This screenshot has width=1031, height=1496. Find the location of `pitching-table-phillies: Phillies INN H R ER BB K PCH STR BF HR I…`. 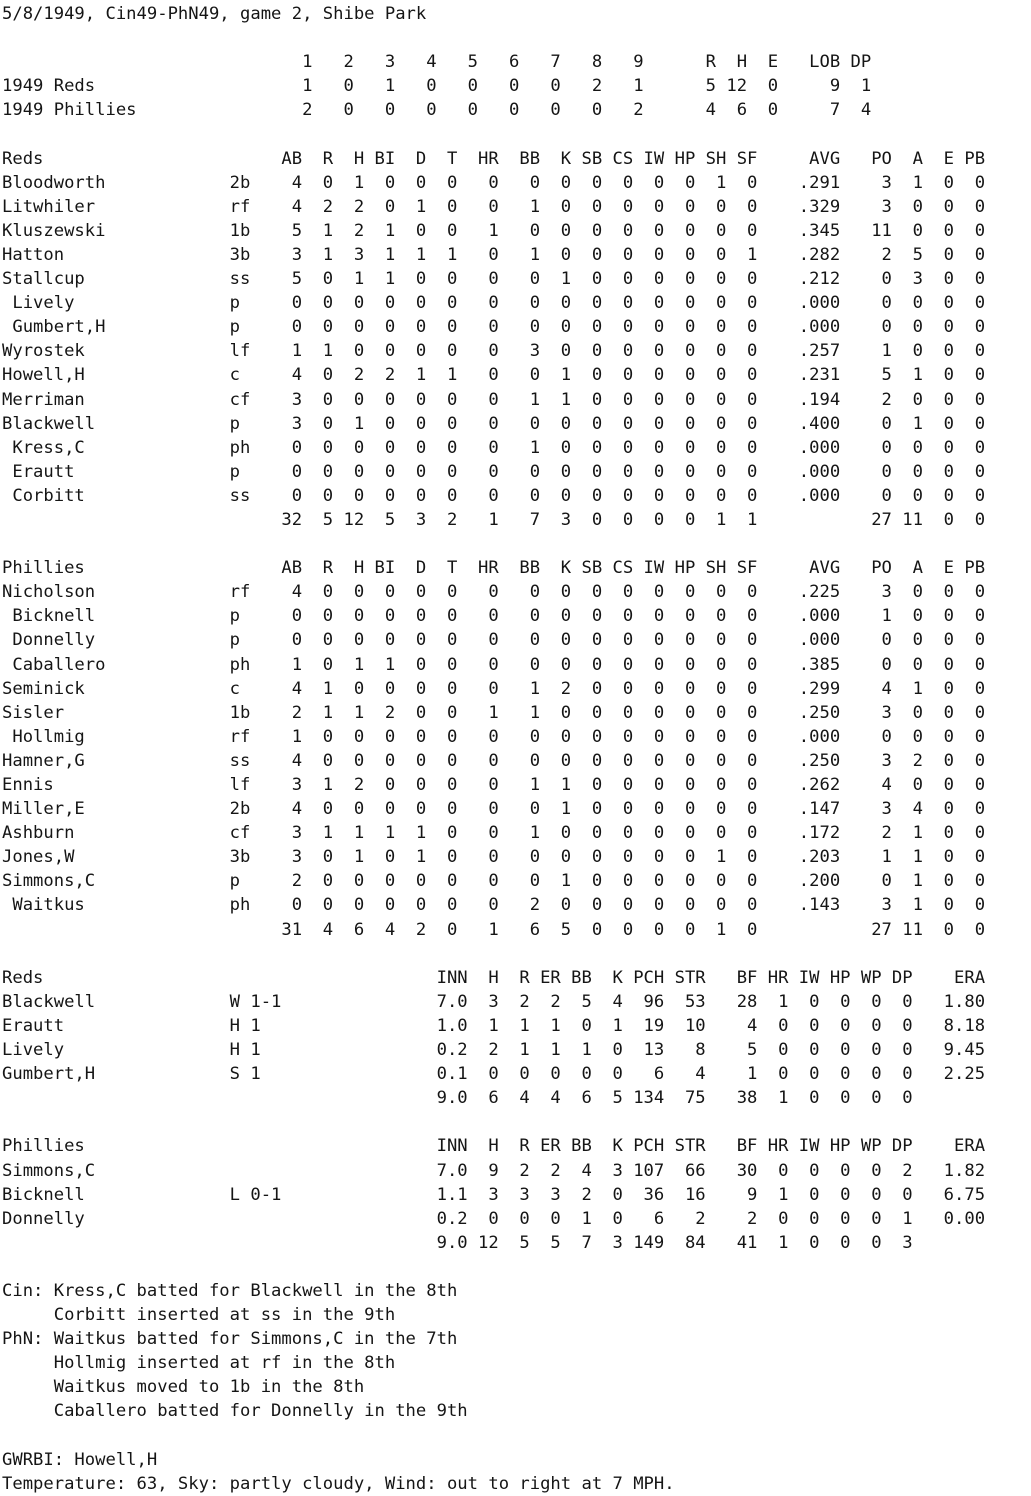

pitching-table-phillies: Phillies INN H R ER BB K PCH STR BF HR I… is located at coordinates (494, 1194).